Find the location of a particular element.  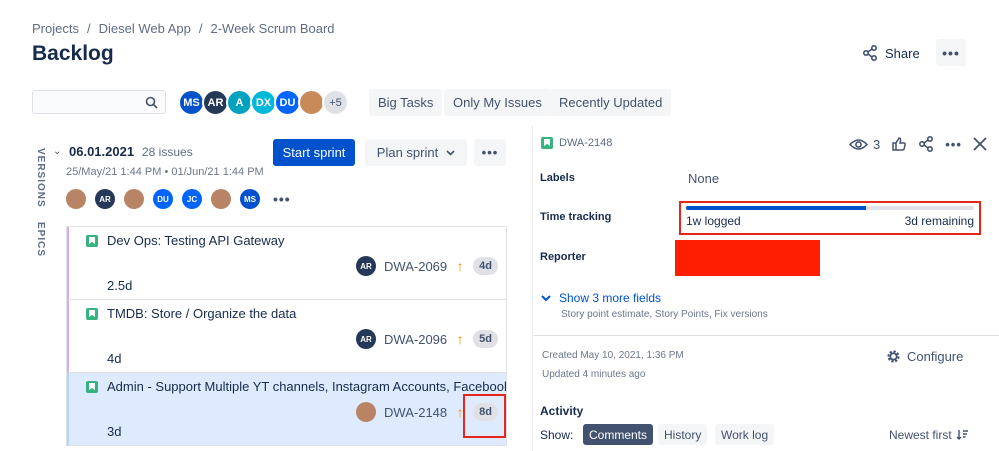

estimate-badge: 8d is located at coordinates (485, 412).